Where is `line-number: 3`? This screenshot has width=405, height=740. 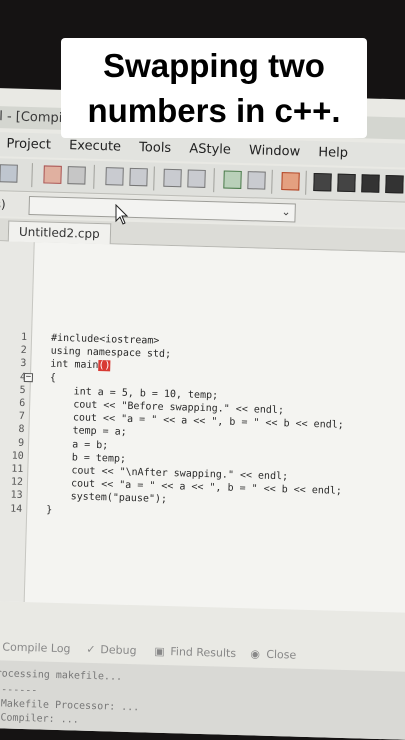 line-number: 3 is located at coordinates (23, 364).